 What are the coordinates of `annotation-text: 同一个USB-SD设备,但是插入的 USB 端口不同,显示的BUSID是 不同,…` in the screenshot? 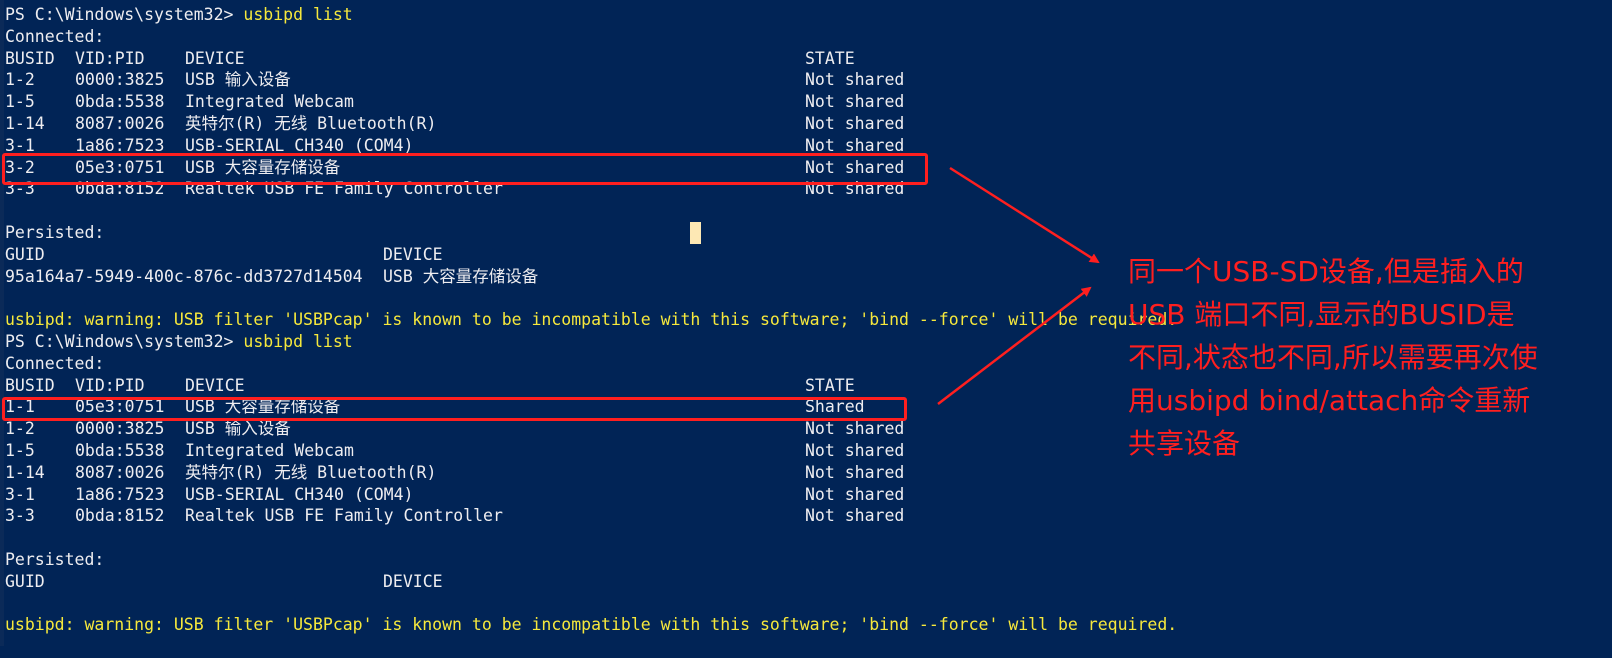 It's located at (1333, 357).